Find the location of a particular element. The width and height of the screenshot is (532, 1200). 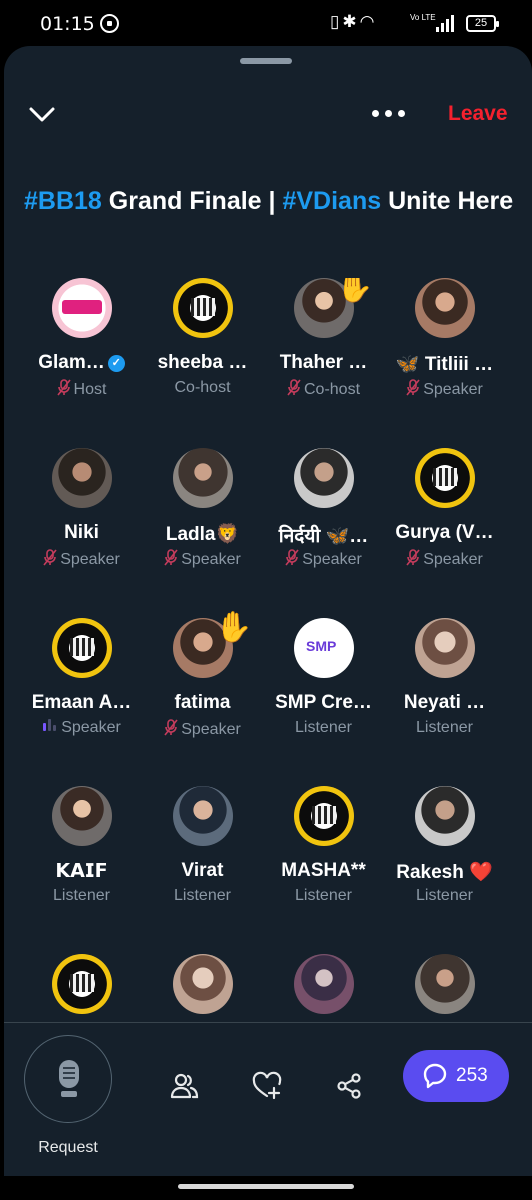

microphone-icon is located at coordinates (69, 1078).